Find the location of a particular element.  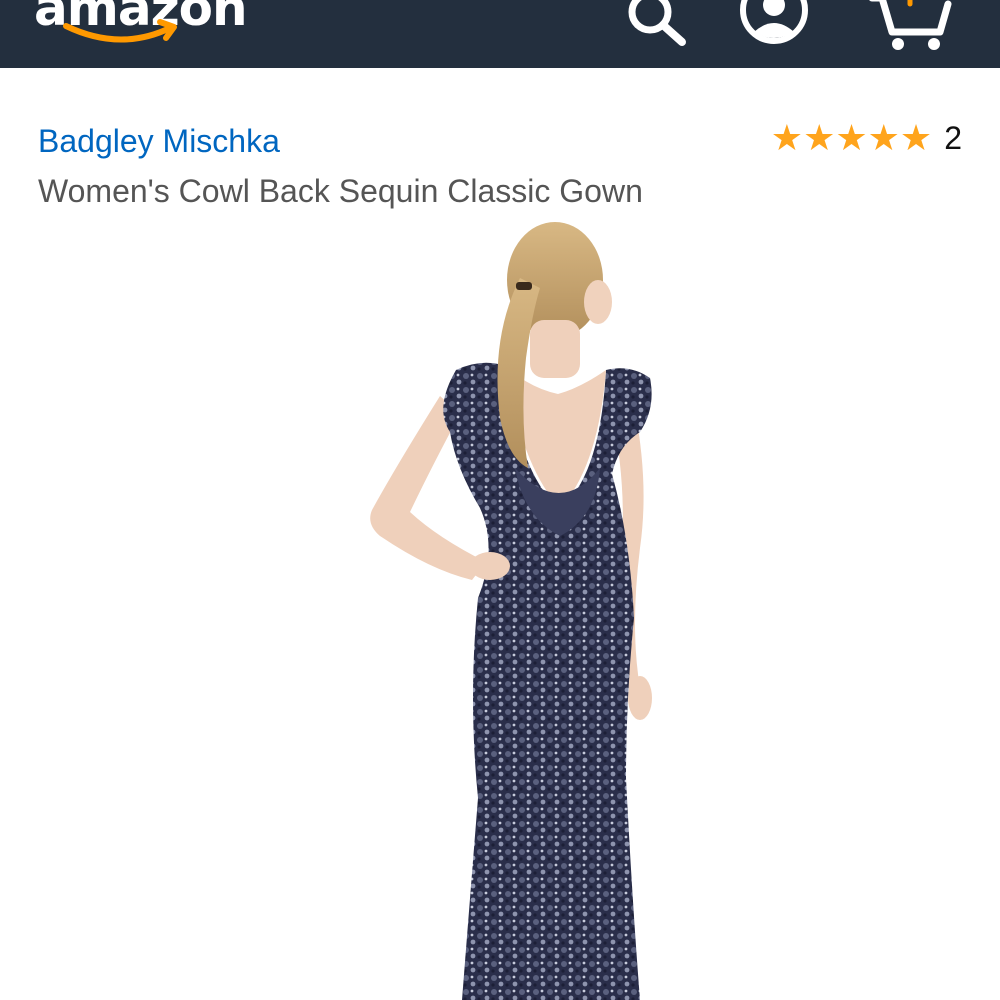

product-title: Women's Cowl Back Sequin Classic Gown is located at coordinates (340, 191).